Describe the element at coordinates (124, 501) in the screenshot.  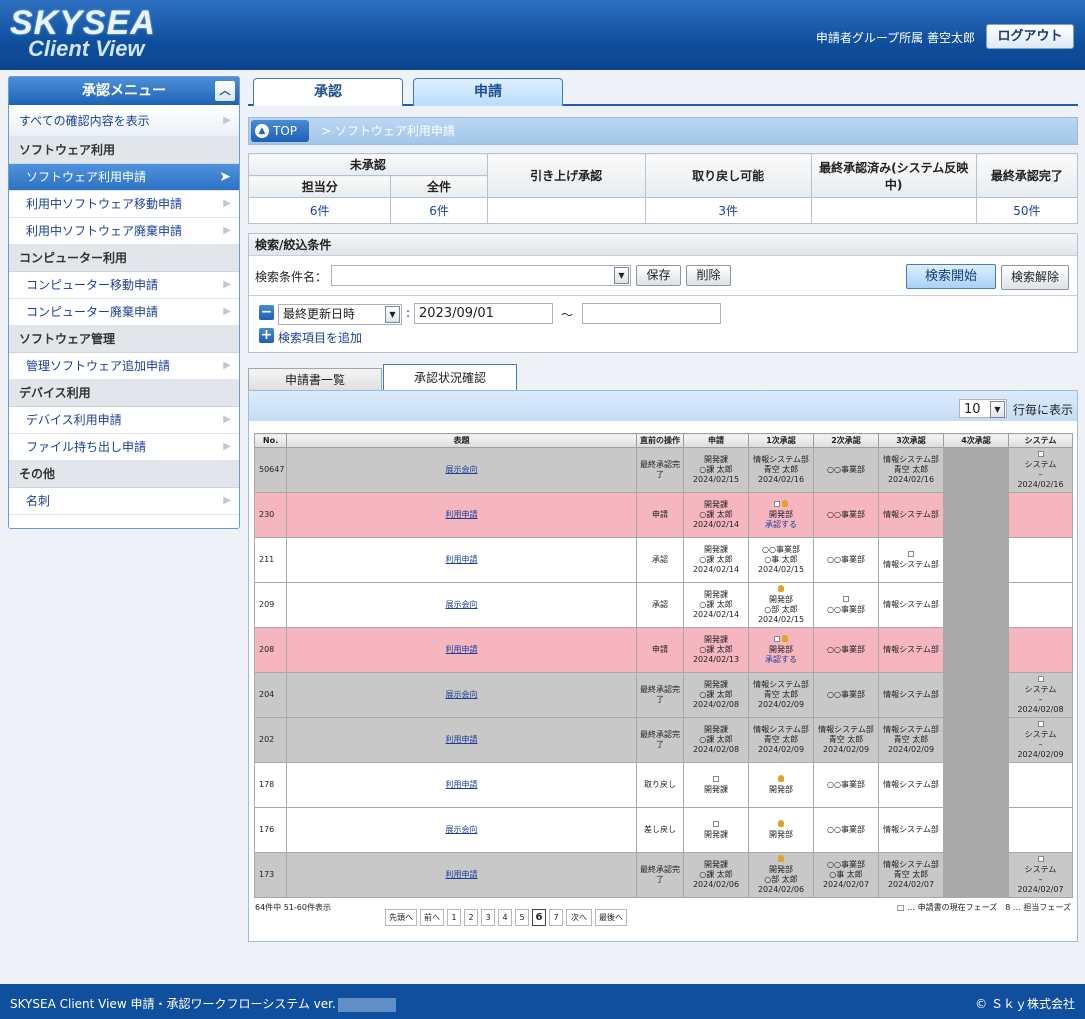
I see `sidebar-item-business-card: 名刺 ▶` at that location.